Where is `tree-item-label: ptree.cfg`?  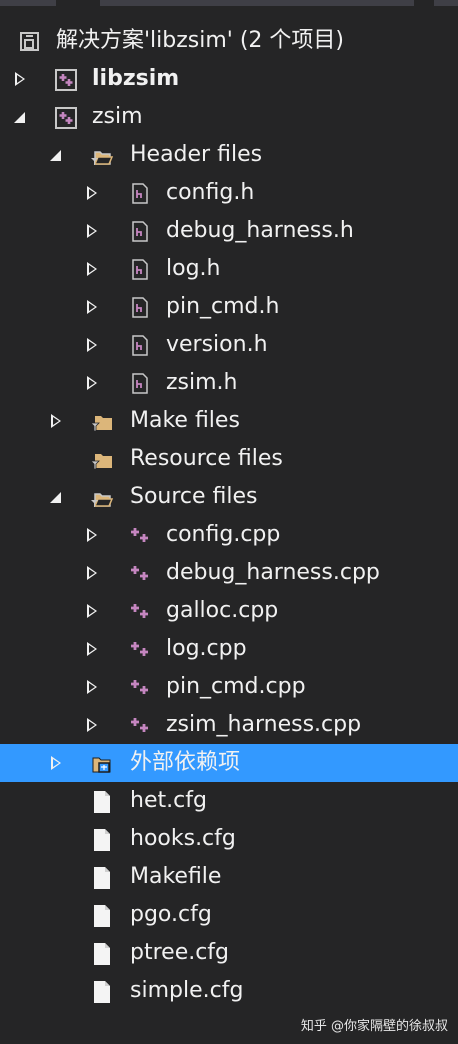 tree-item-label: ptree.cfg is located at coordinates (180, 952).